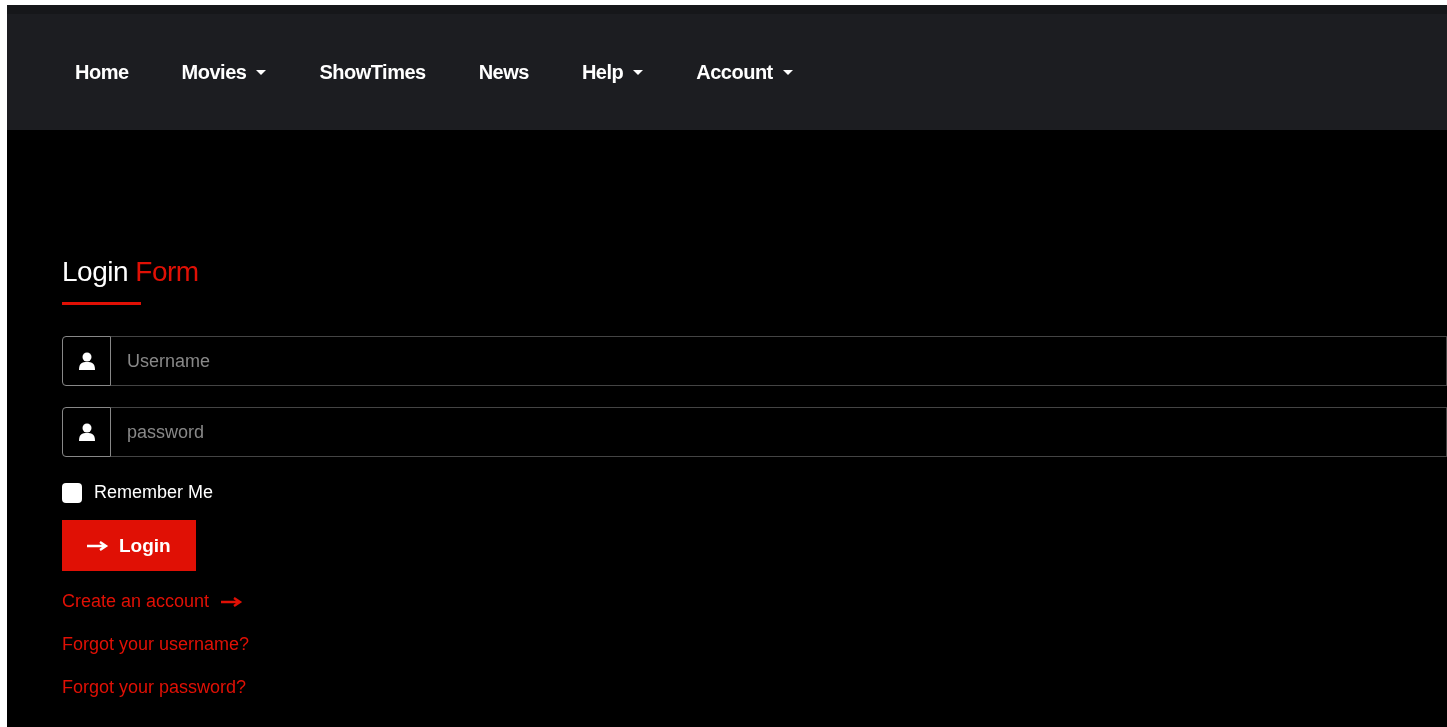 The height and width of the screenshot is (727, 1447). I want to click on nav-link: Help, so click(612, 72).